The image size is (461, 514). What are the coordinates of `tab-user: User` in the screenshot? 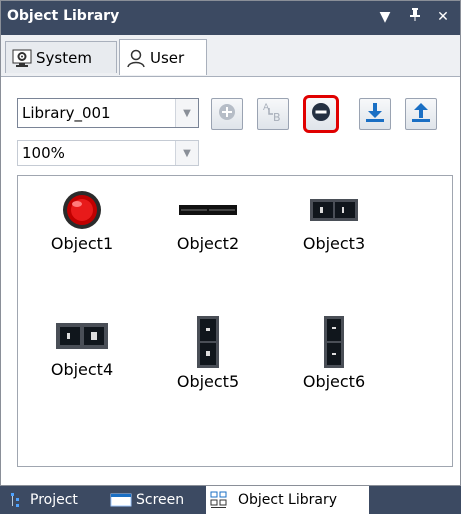 It's located at (163, 57).